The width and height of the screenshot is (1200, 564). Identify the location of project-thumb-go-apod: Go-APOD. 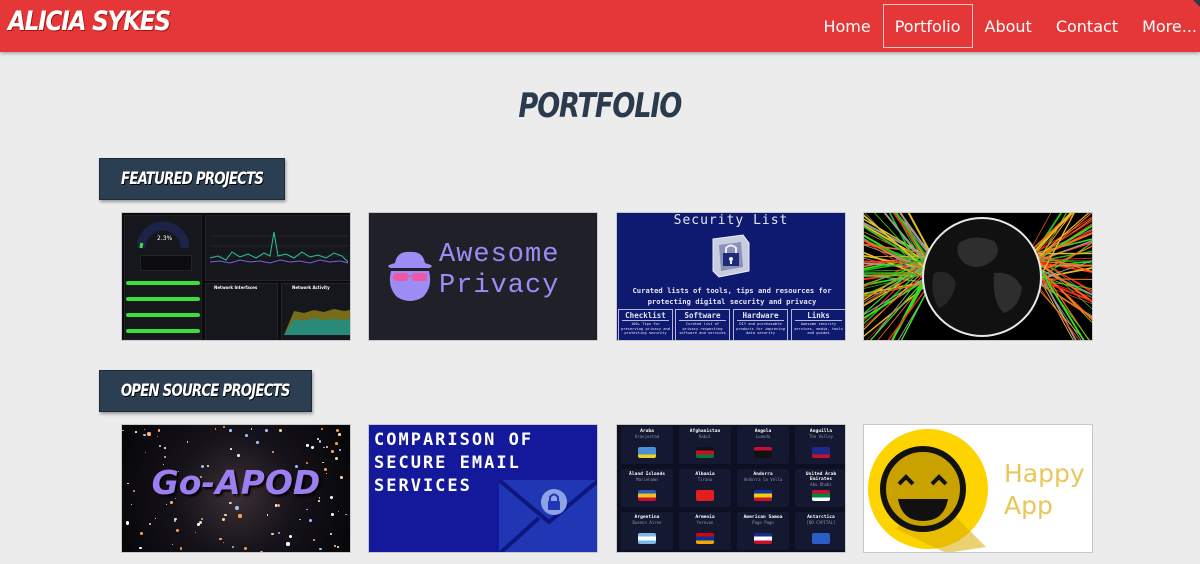
(236, 488).